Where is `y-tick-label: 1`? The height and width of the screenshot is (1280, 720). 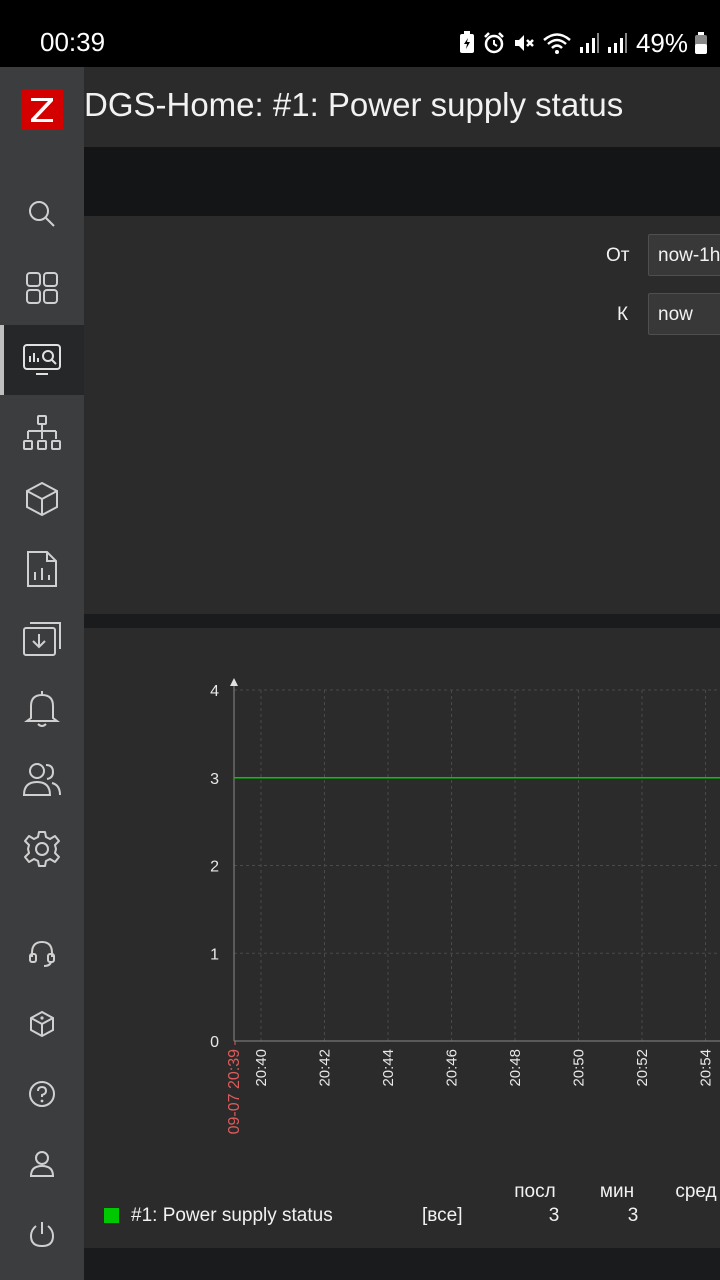
y-tick-label: 1 is located at coordinates (214, 954).